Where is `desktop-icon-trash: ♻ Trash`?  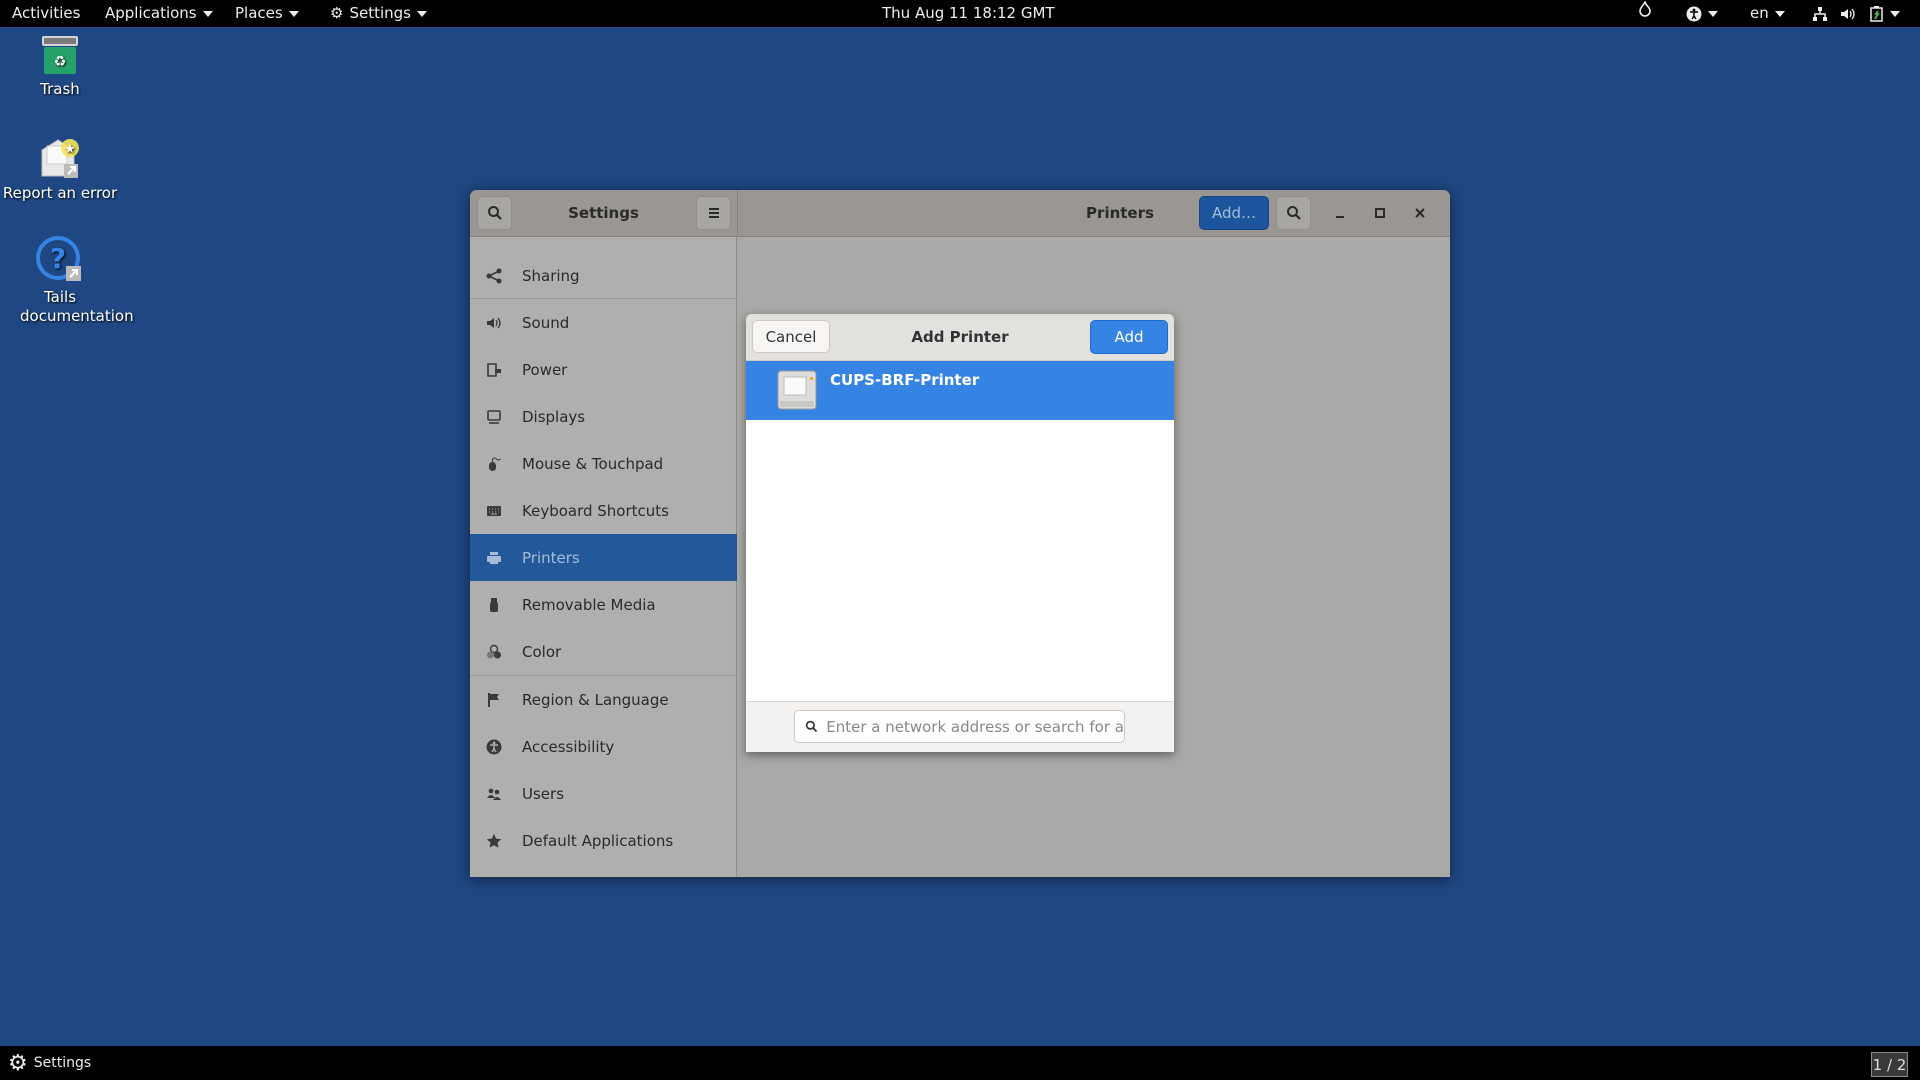
desktop-icon-trash: ♻ Trash is located at coordinates (60, 66).